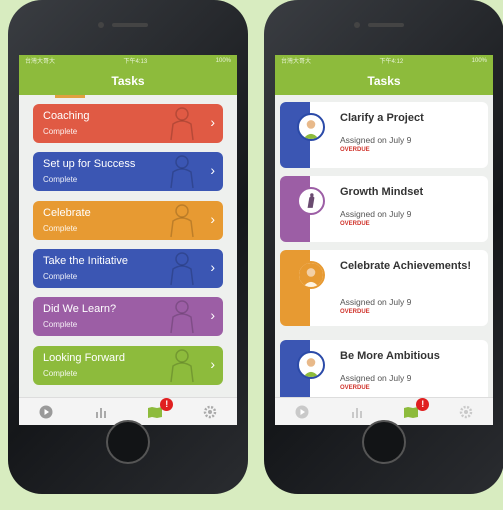 This screenshot has height=510, width=503. What do you see at coordinates (128, 220) in the screenshot?
I see `task-item-celebrate: Celebrate Complete ›` at bounding box center [128, 220].